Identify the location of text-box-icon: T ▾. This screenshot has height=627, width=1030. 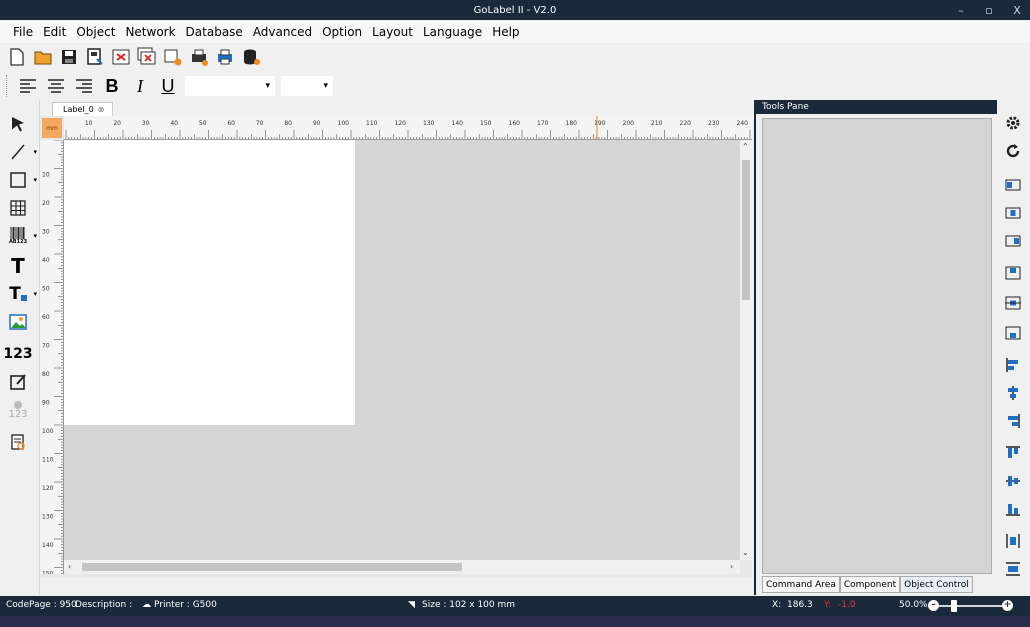
(21, 294).